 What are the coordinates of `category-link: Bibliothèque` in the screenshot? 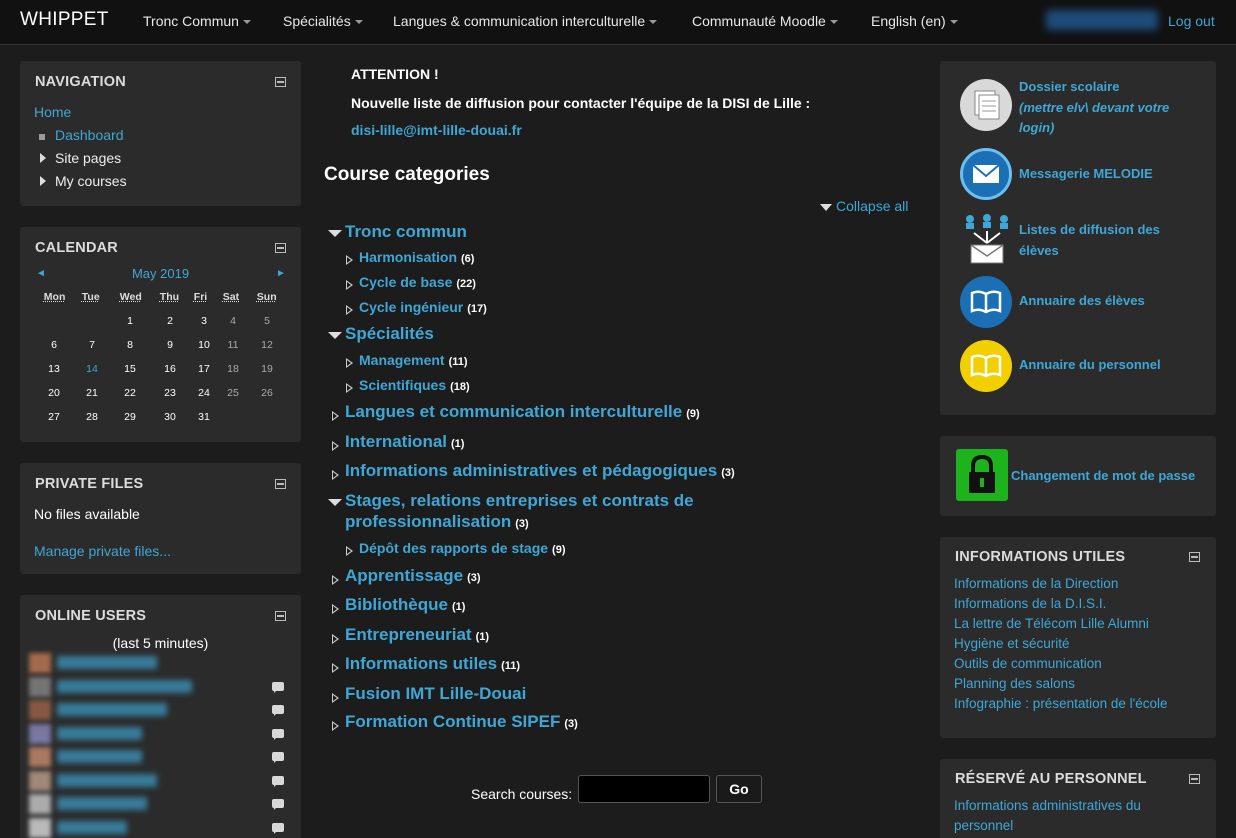 It's located at (396, 604).